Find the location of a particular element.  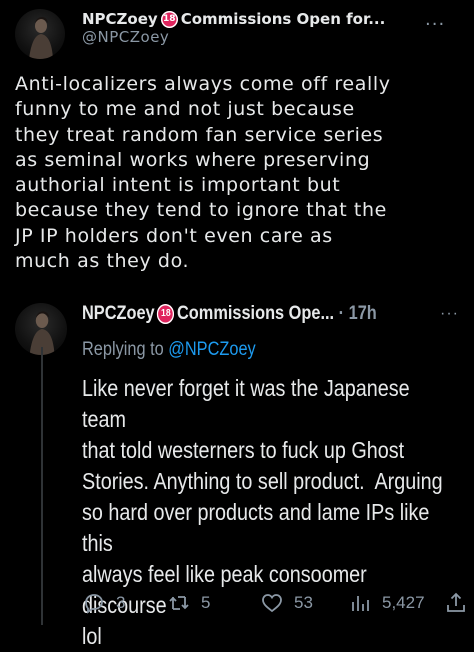

author-handle: @NPCZoey is located at coordinates (247, 37).